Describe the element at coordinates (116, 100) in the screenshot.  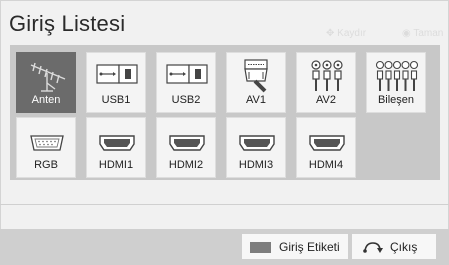
I see `input-label: USB1` at that location.